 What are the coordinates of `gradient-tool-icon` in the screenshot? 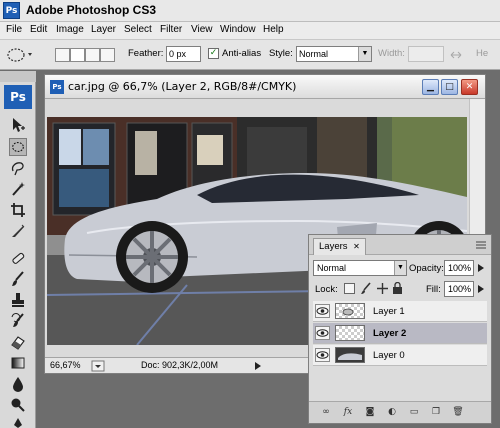 It's located at (18, 363).